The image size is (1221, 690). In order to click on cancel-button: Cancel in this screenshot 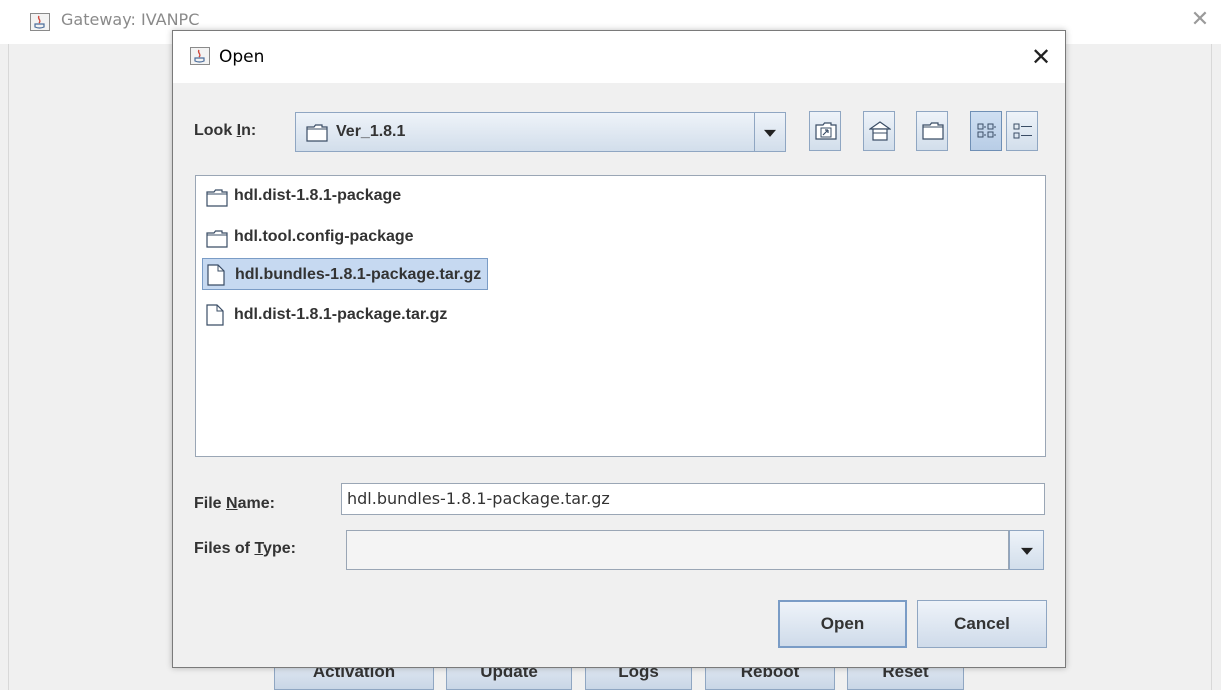, I will do `click(982, 624)`.